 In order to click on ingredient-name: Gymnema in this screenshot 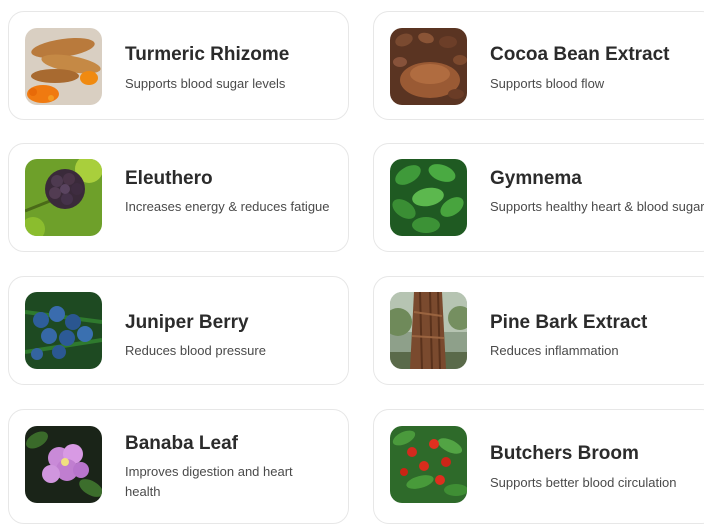, I will do `click(536, 178)`.